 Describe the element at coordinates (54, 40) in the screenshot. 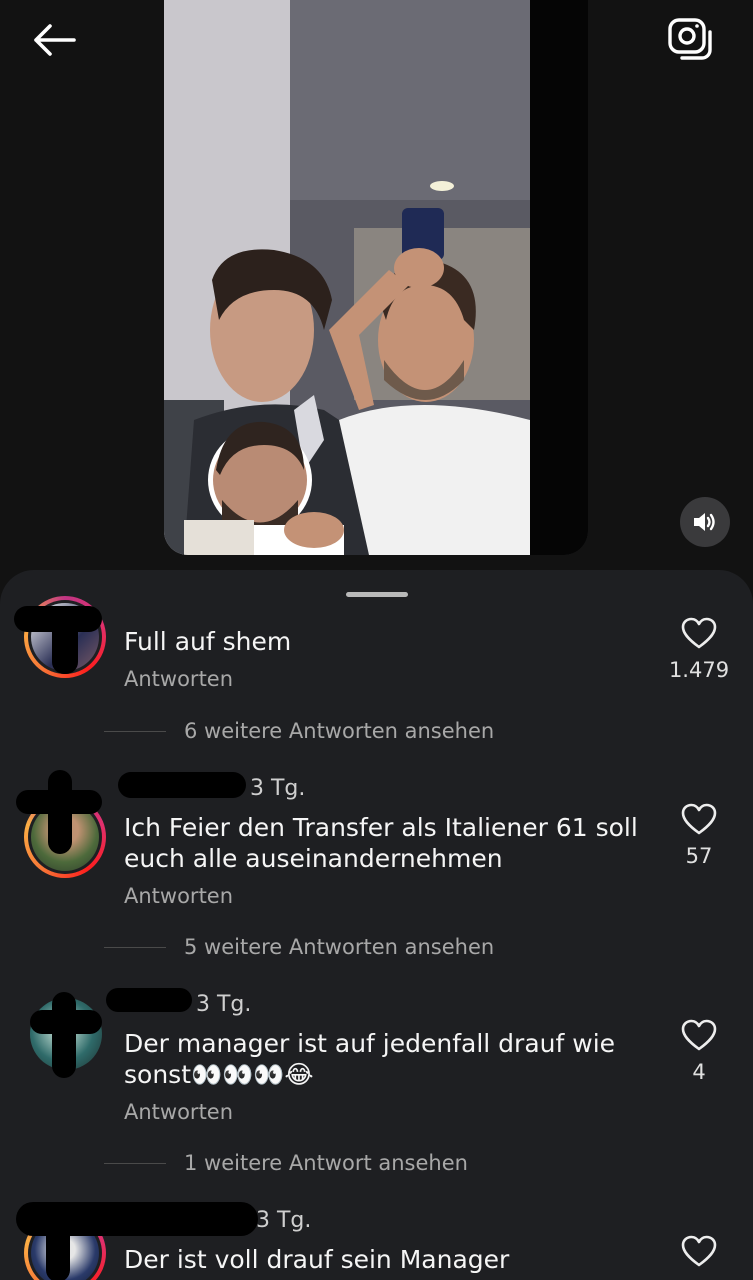

I see `back-arrow-icon` at that location.